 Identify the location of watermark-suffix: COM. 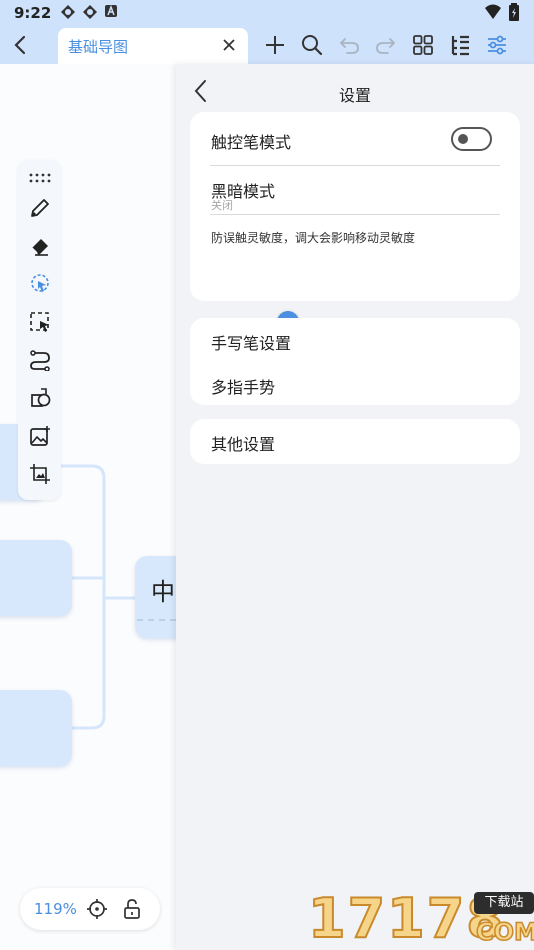
(504, 932).